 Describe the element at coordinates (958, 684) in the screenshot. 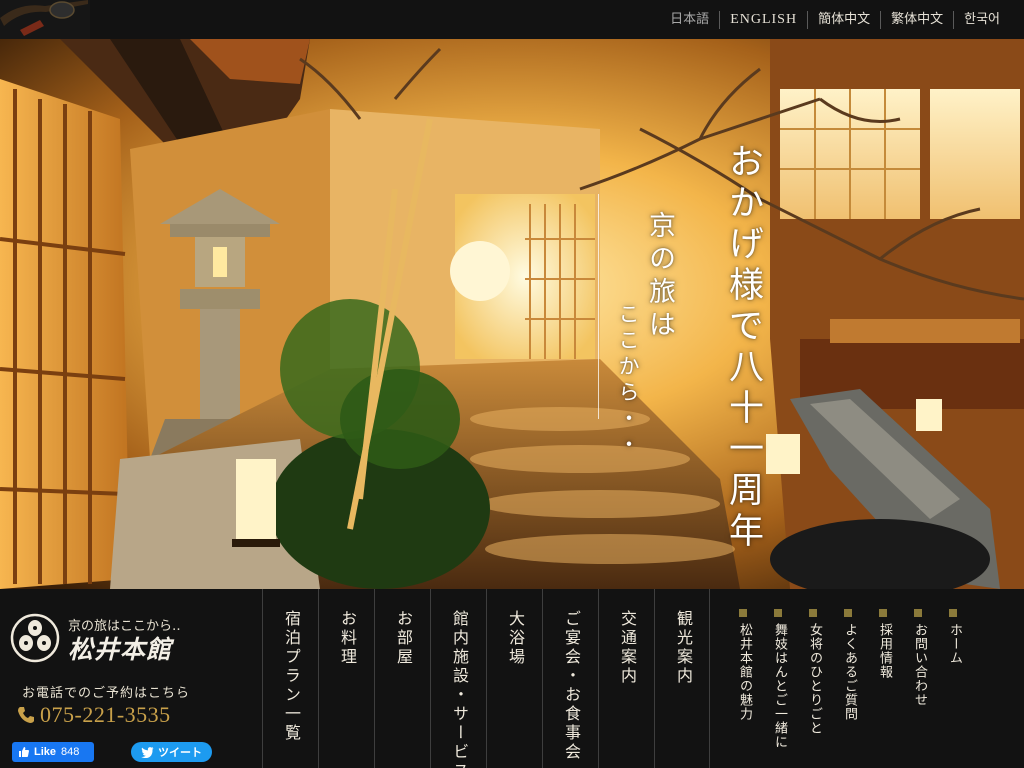

I see `subnav-home: ホーム` at that location.